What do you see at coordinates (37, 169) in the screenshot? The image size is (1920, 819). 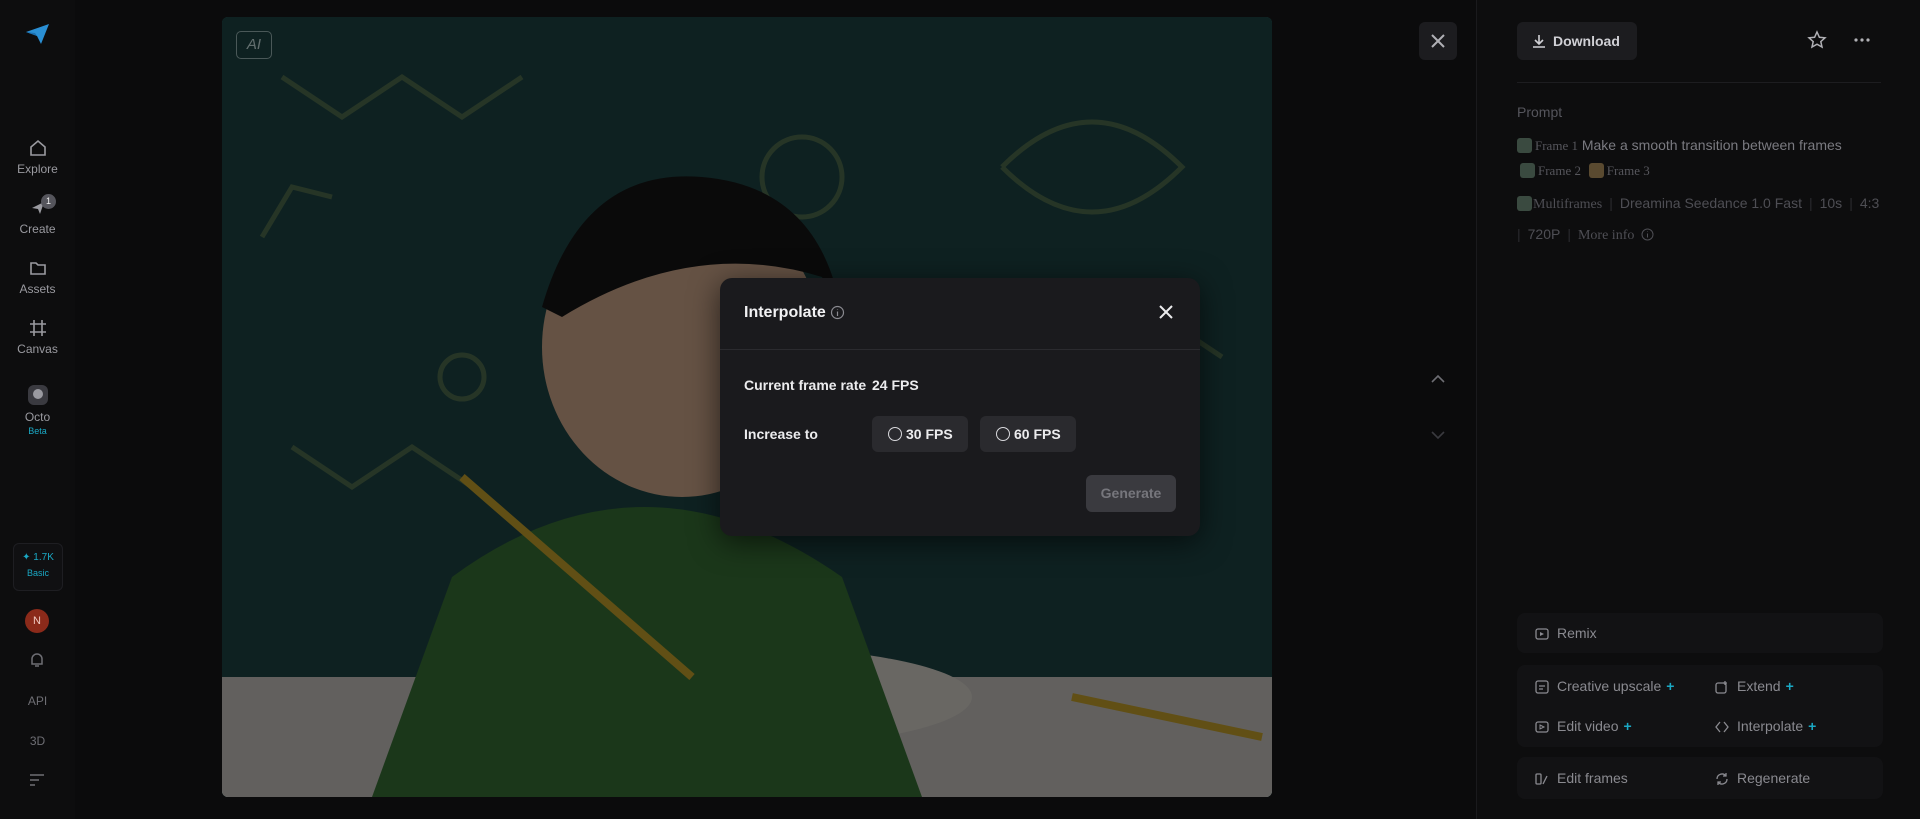 I see `nav-explore-label: Explore` at bounding box center [37, 169].